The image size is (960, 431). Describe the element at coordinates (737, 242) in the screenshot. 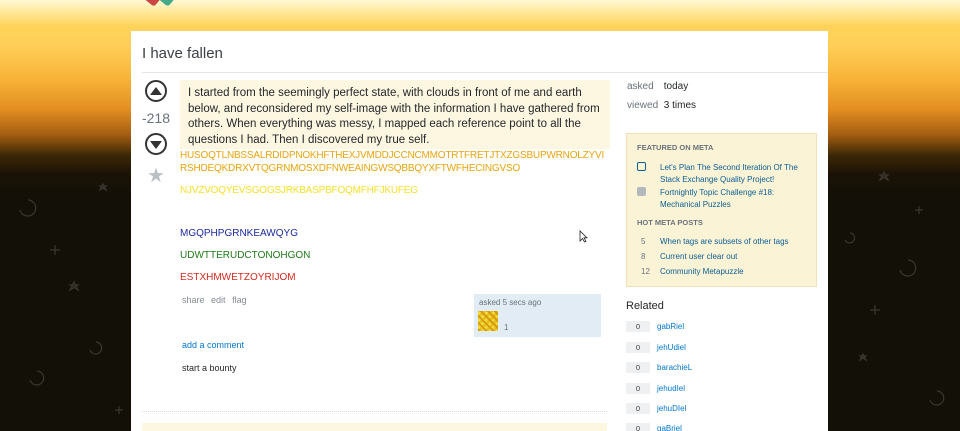

I see `hot-link: When tags are subsets of other tags` at that location.